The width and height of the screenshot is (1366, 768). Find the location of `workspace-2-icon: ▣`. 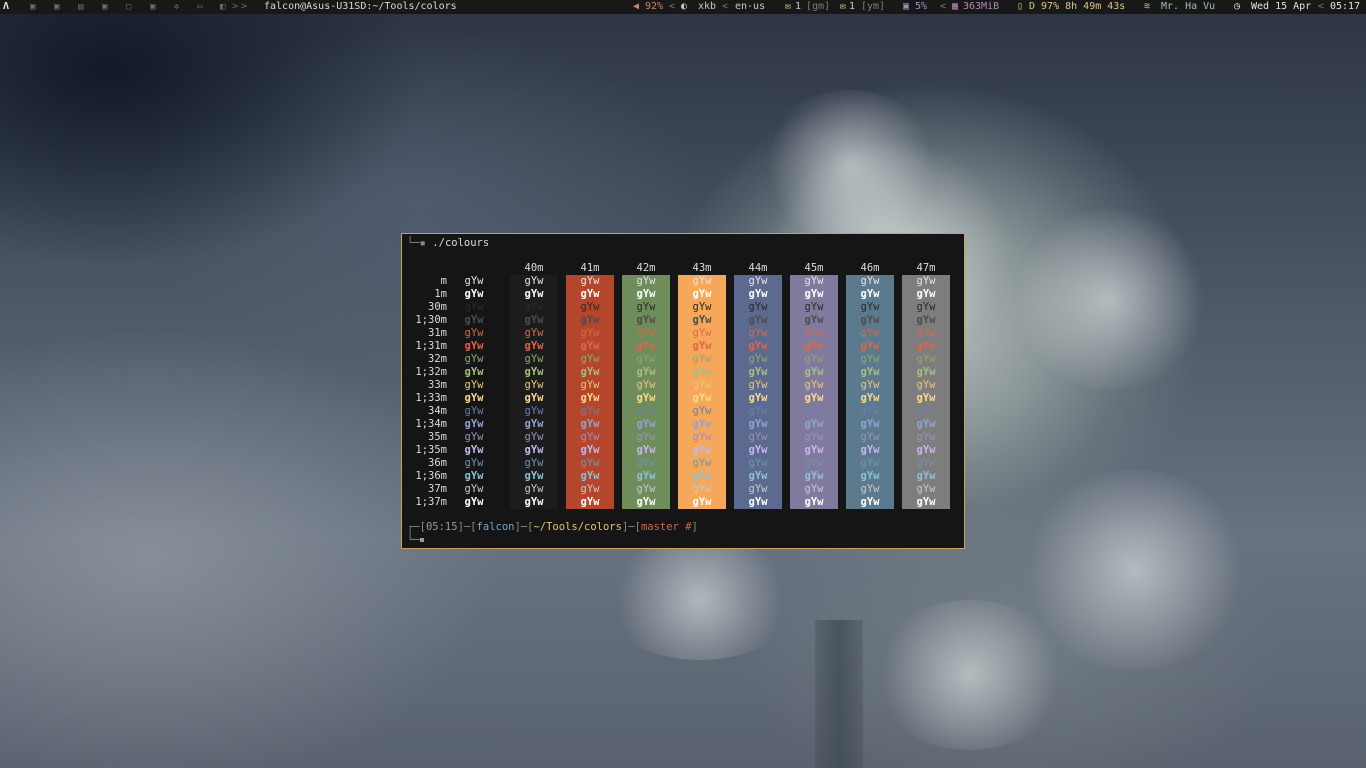

workspace-2-icon: ▣ is located at coordinates (56, 7).